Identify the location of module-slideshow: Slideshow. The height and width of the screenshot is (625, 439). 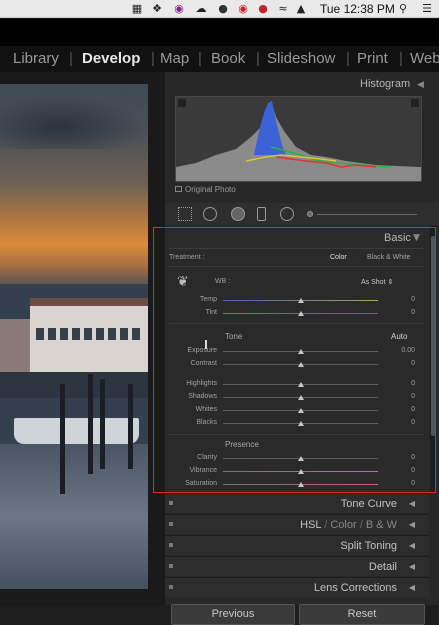
(301, 58).